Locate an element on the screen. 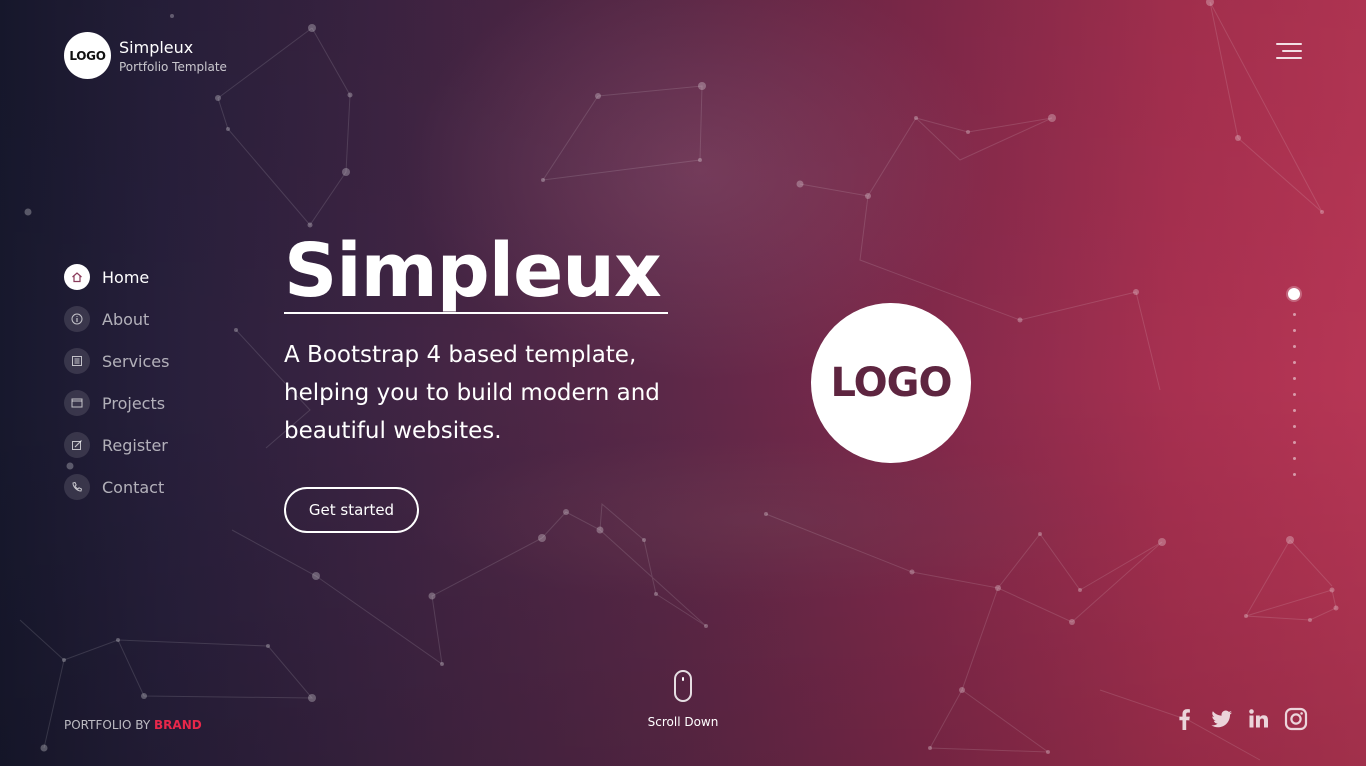  nav-item-contact: Contact is located at coordinates (116, 487).